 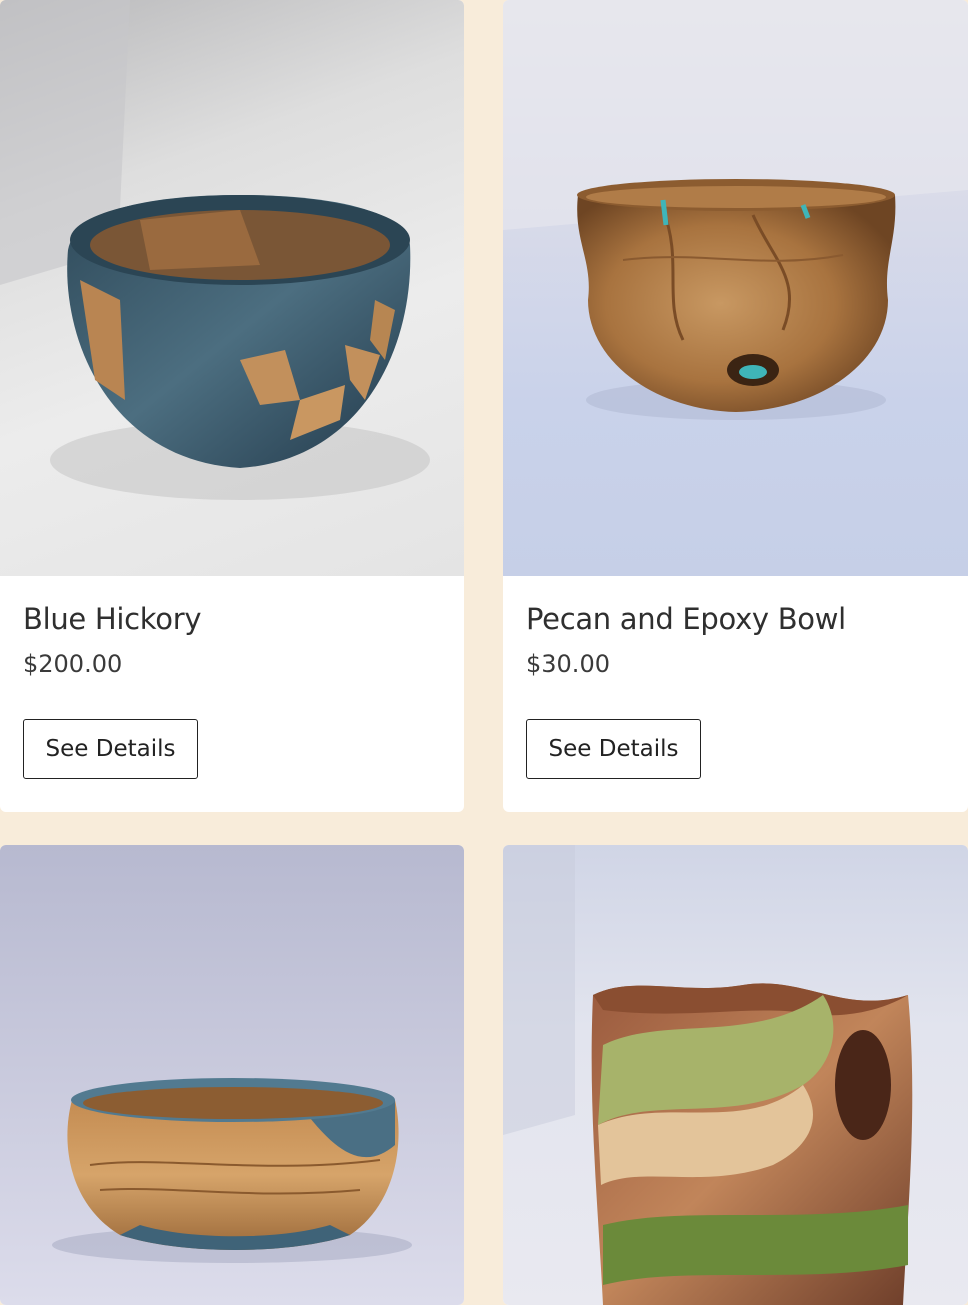 I want to click on product-price: $200.00, so click(x=73, y=664).